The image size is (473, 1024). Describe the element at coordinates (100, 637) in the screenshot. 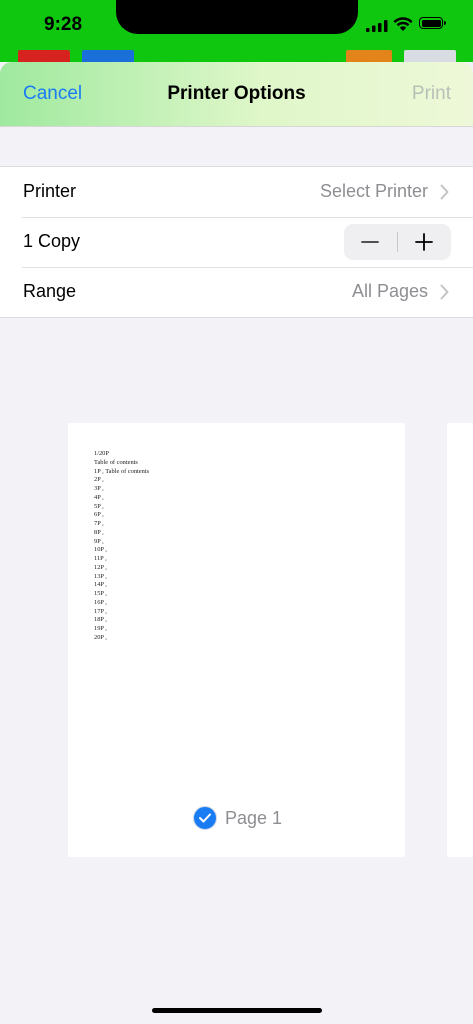

I see `page-preview-line: 20P ,` at that location.